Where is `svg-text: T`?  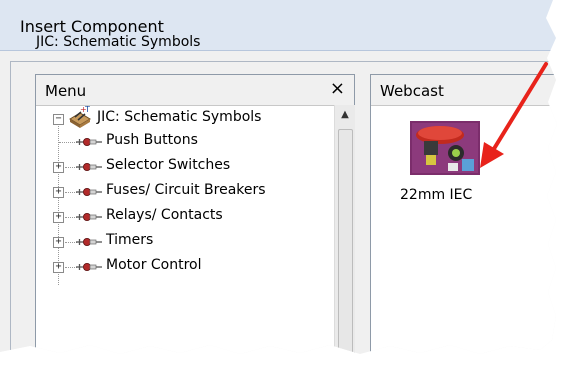 svg-text: T is located at coordinates (87, 109).